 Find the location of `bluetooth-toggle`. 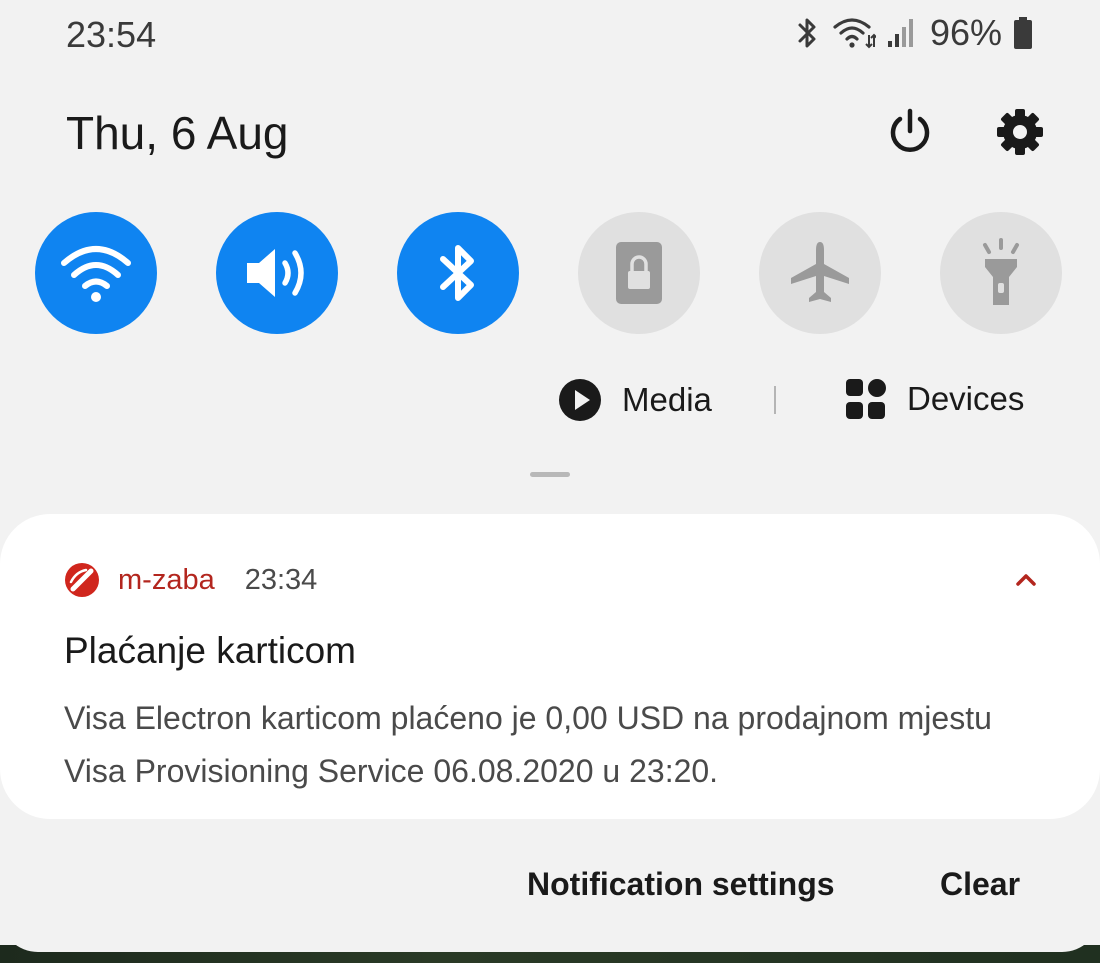

bluetooth-toggle is located at coordinates (458, 273).